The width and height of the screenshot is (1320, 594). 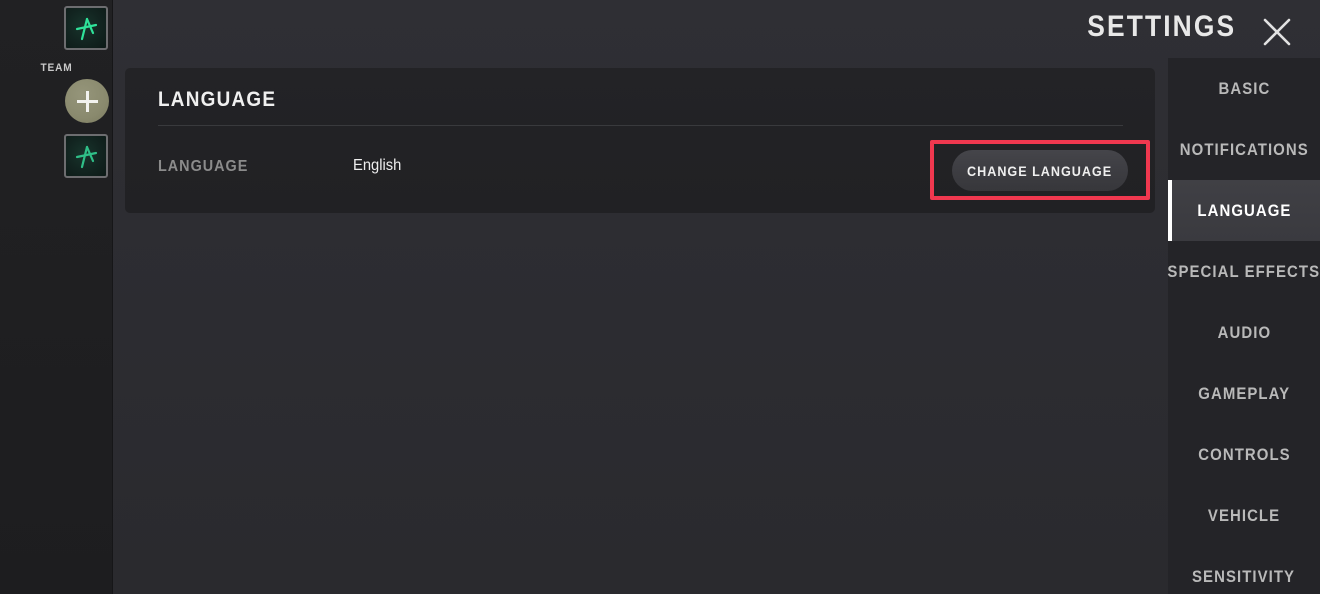 I want to click on nav-item-sensitivity: SENSITIVITY, so click(x=1244, y=570).